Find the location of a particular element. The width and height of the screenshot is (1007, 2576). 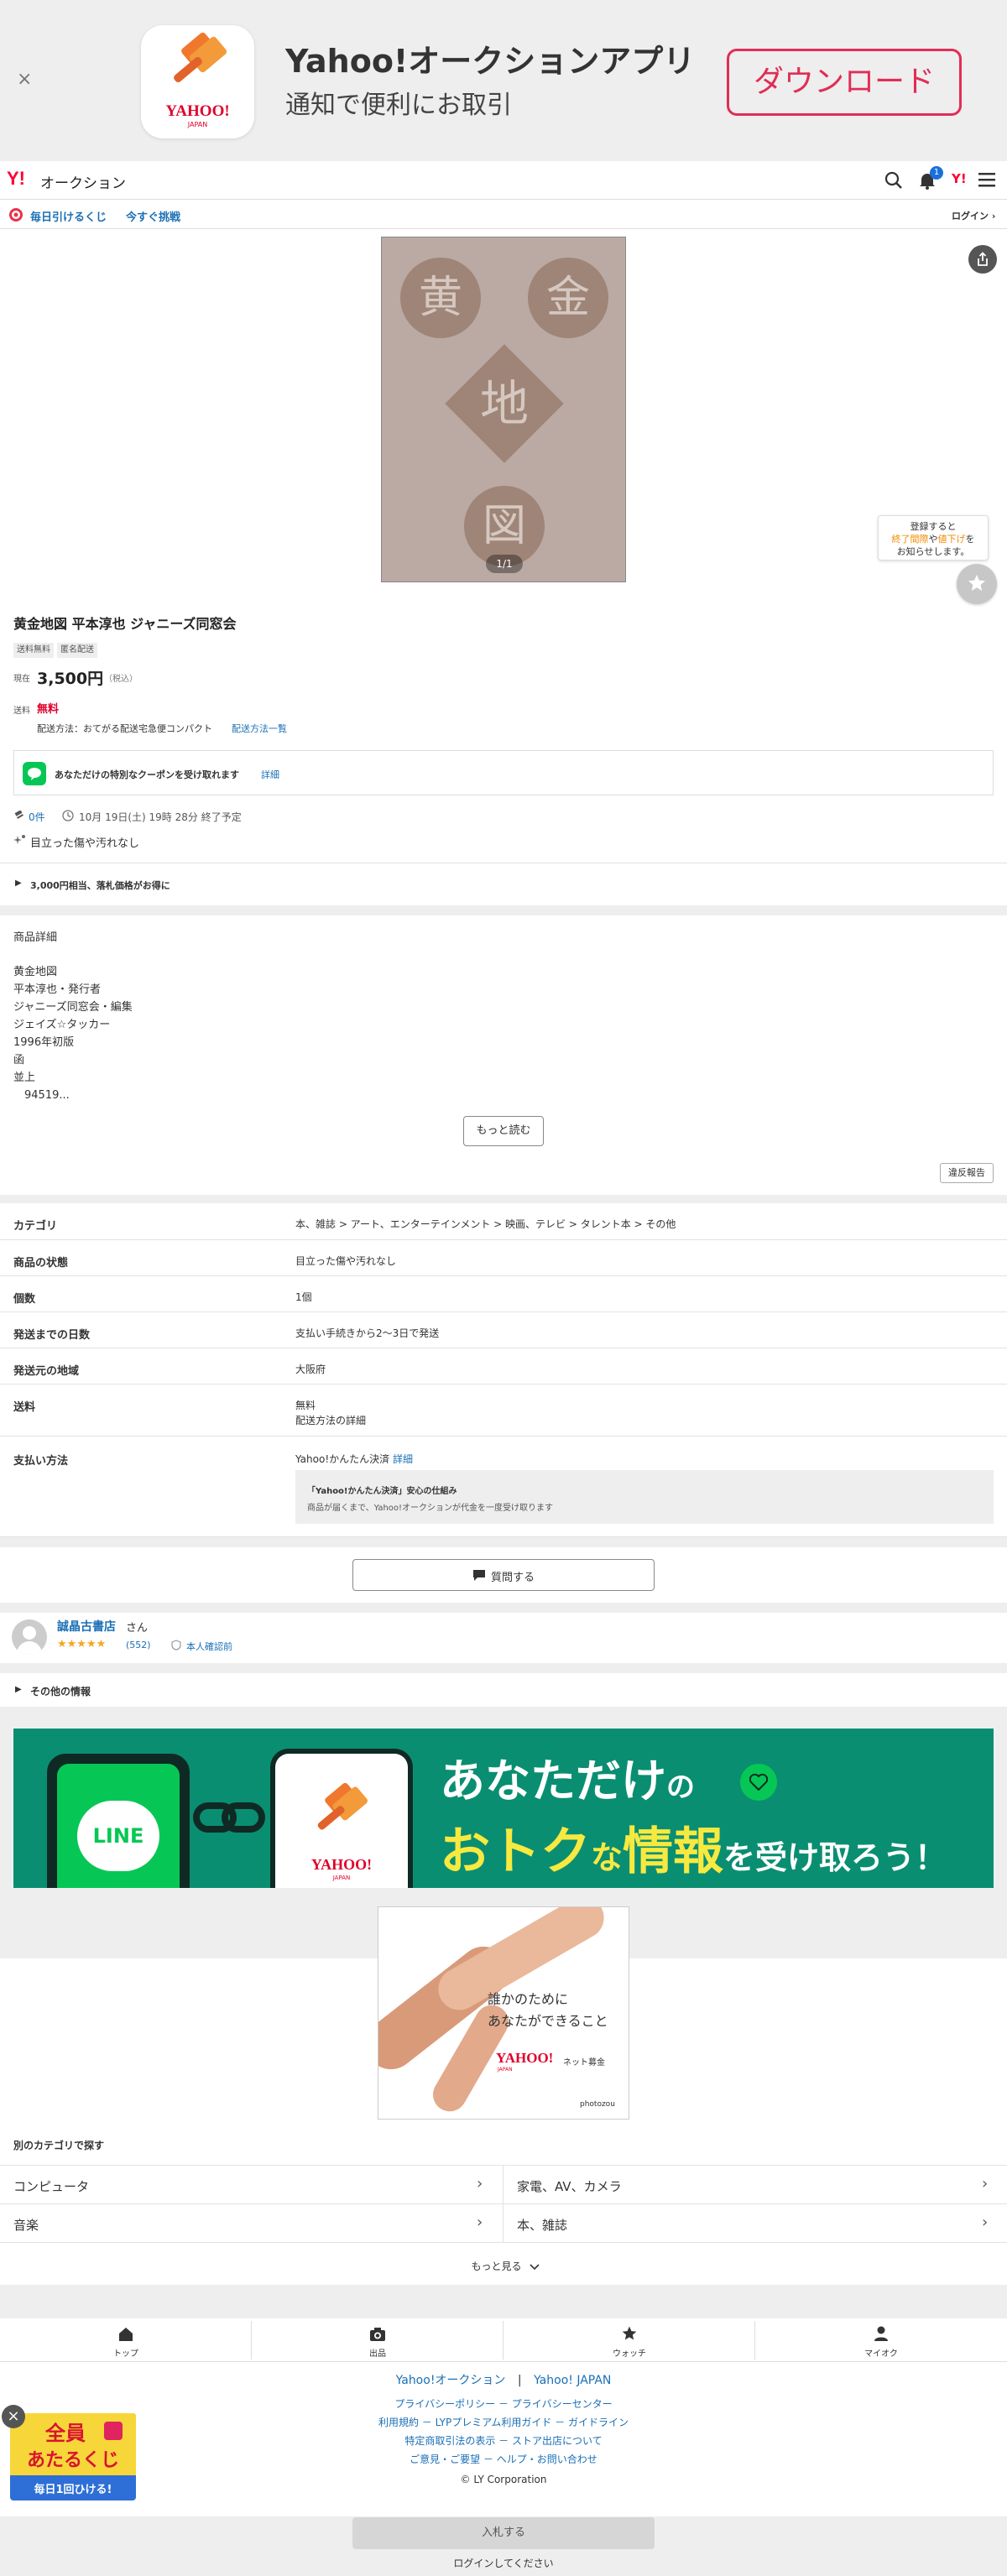

category-books: 本、雑誌 › is located at coordinates (755, 2223).